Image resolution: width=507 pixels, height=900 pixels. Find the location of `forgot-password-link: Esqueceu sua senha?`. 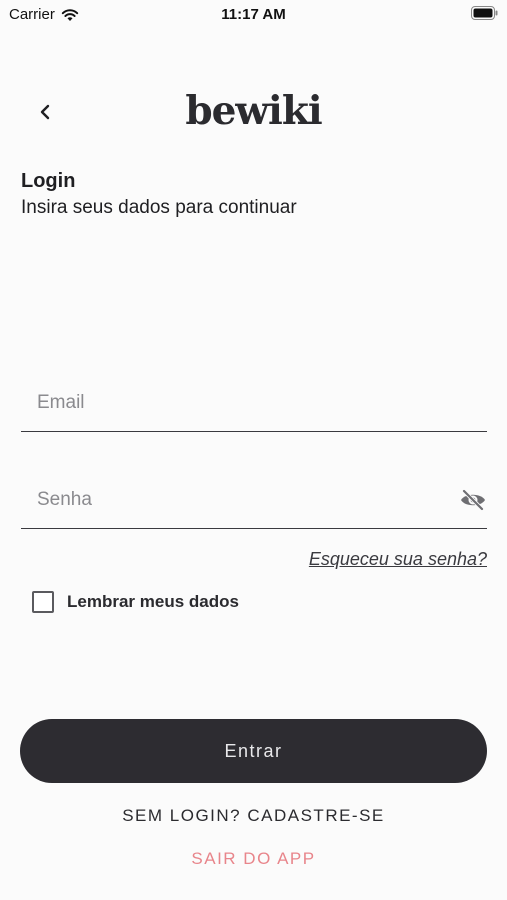

forgot-password-link: Esqueceu sua senha? is located at coordinates (398, 559).